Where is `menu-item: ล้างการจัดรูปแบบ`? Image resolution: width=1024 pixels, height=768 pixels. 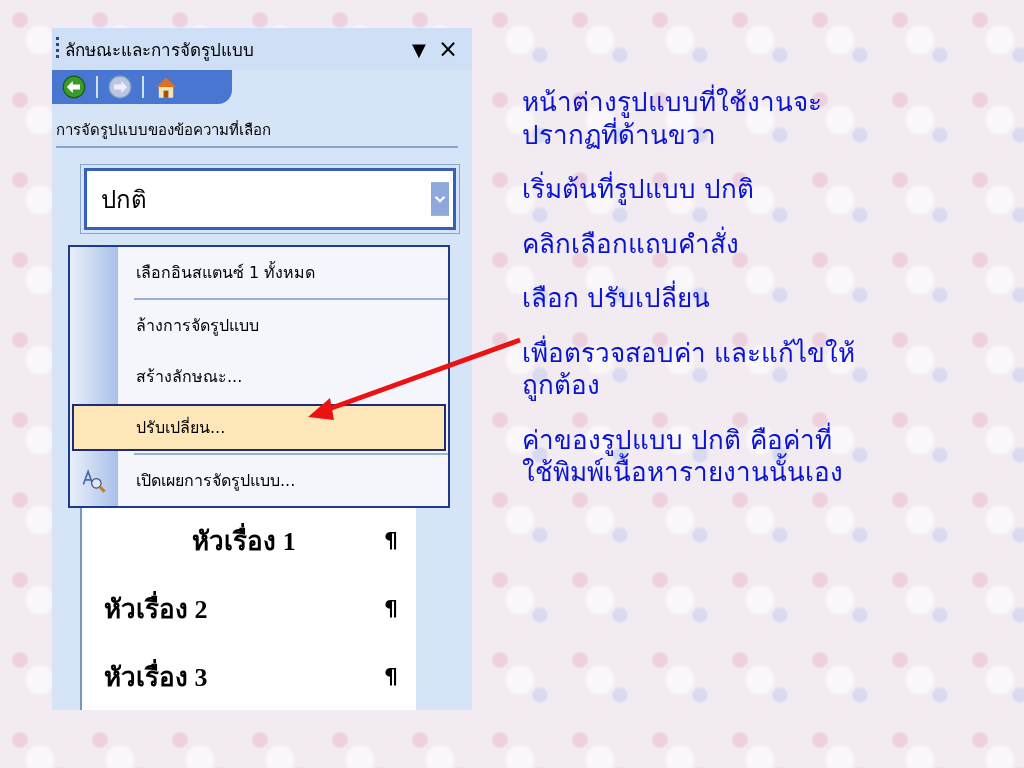 menu-item: ล้างการจัดรูปแบบ is located at coordinates (282, 325).